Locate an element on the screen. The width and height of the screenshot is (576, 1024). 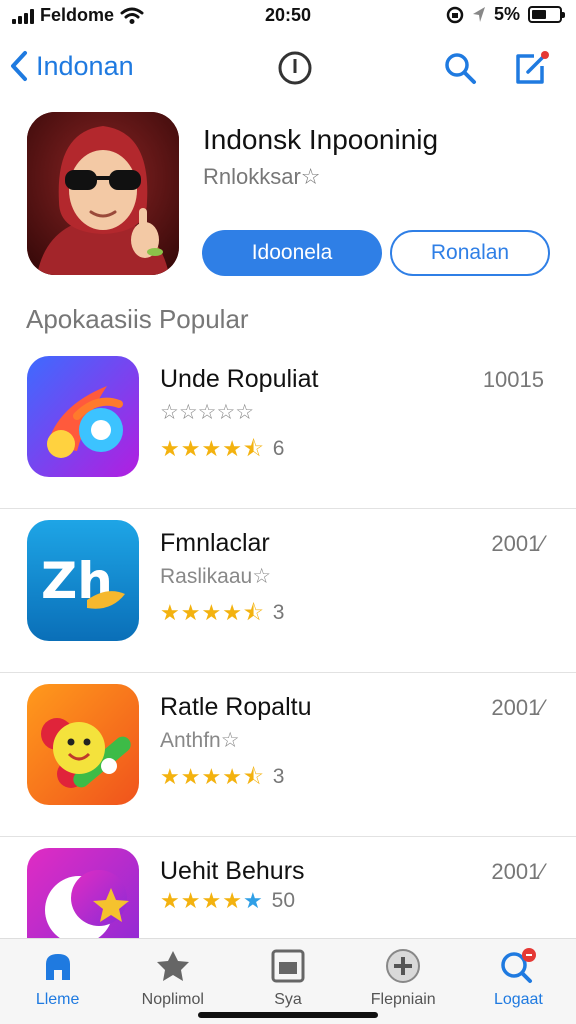
window-icon is located at coordinates (288, 966).